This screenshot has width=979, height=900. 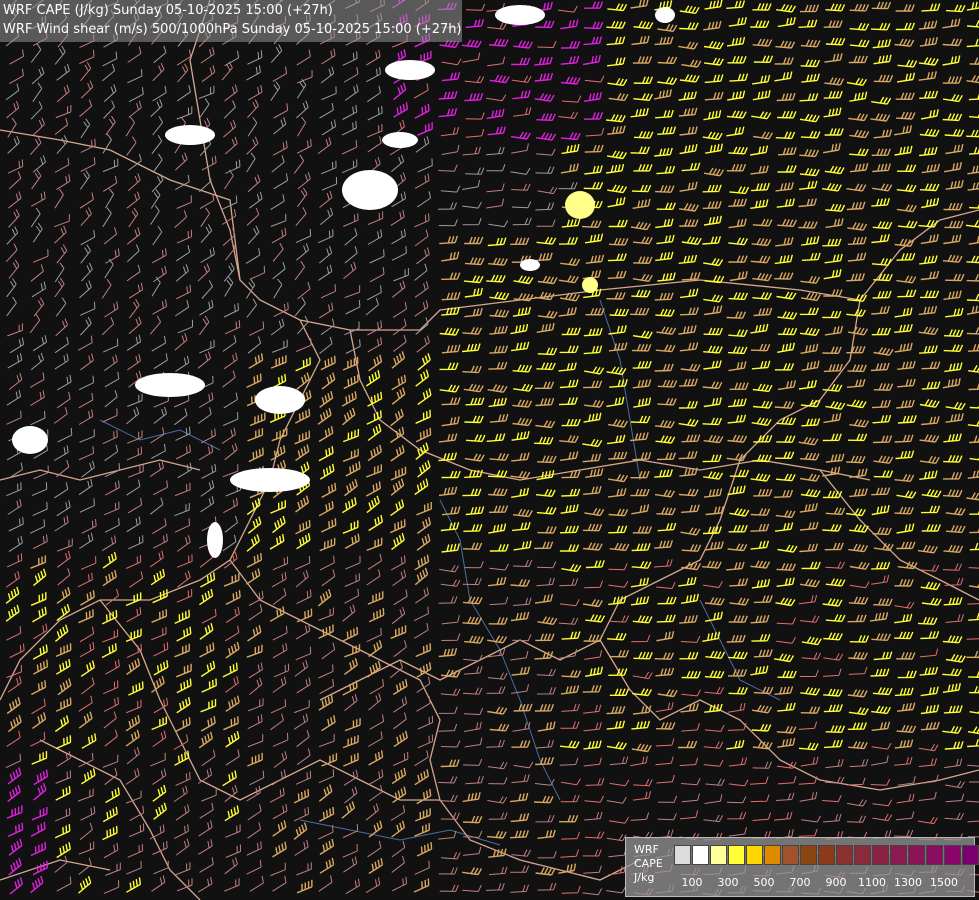 I want to click on legend-tick-labels: 100 300 500 700 900 1100 1300 1500, so click(x=824, y=883).